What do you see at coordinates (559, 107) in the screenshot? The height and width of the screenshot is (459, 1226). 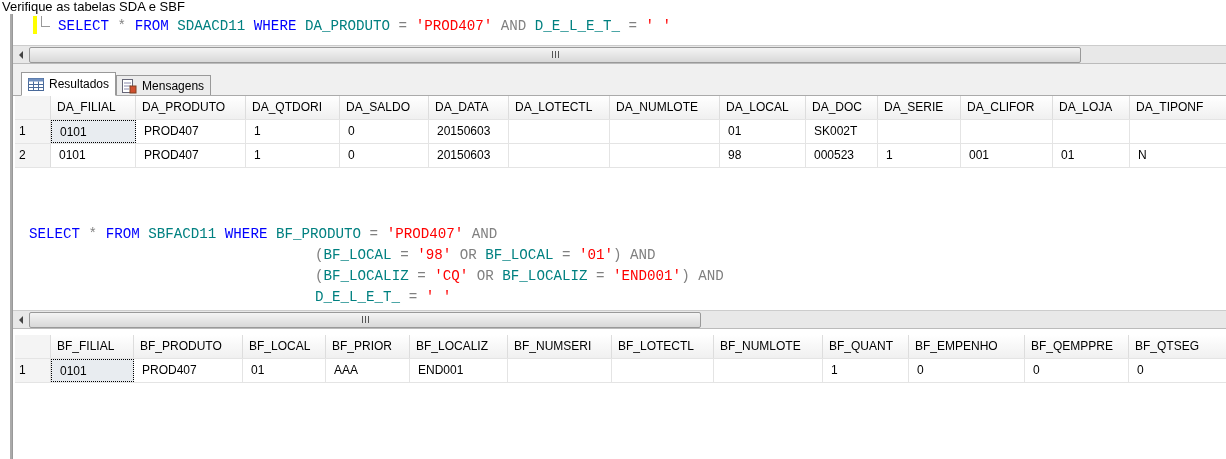 I see `column-header: DA_LOTECTL` at bounding box center [559, 107].